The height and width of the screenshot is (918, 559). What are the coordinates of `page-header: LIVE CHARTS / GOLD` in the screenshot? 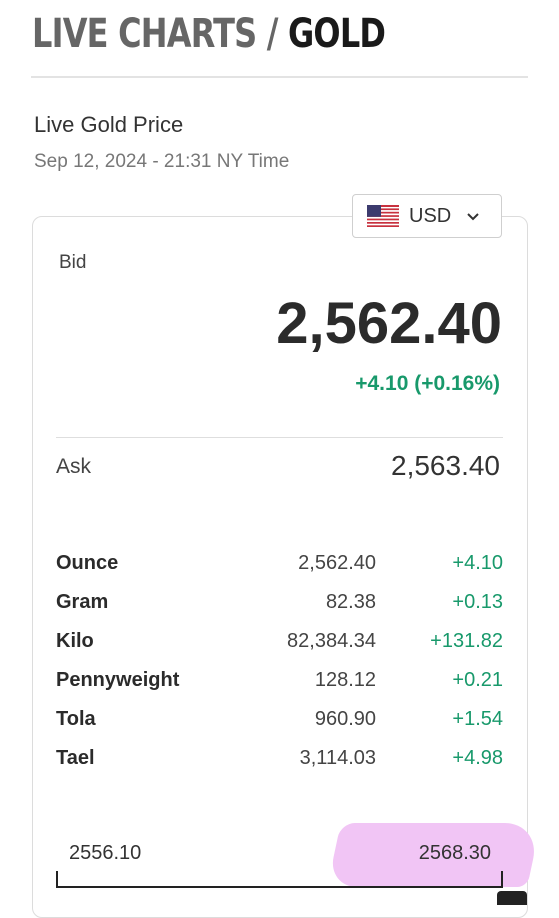 It's located at (209, 34).